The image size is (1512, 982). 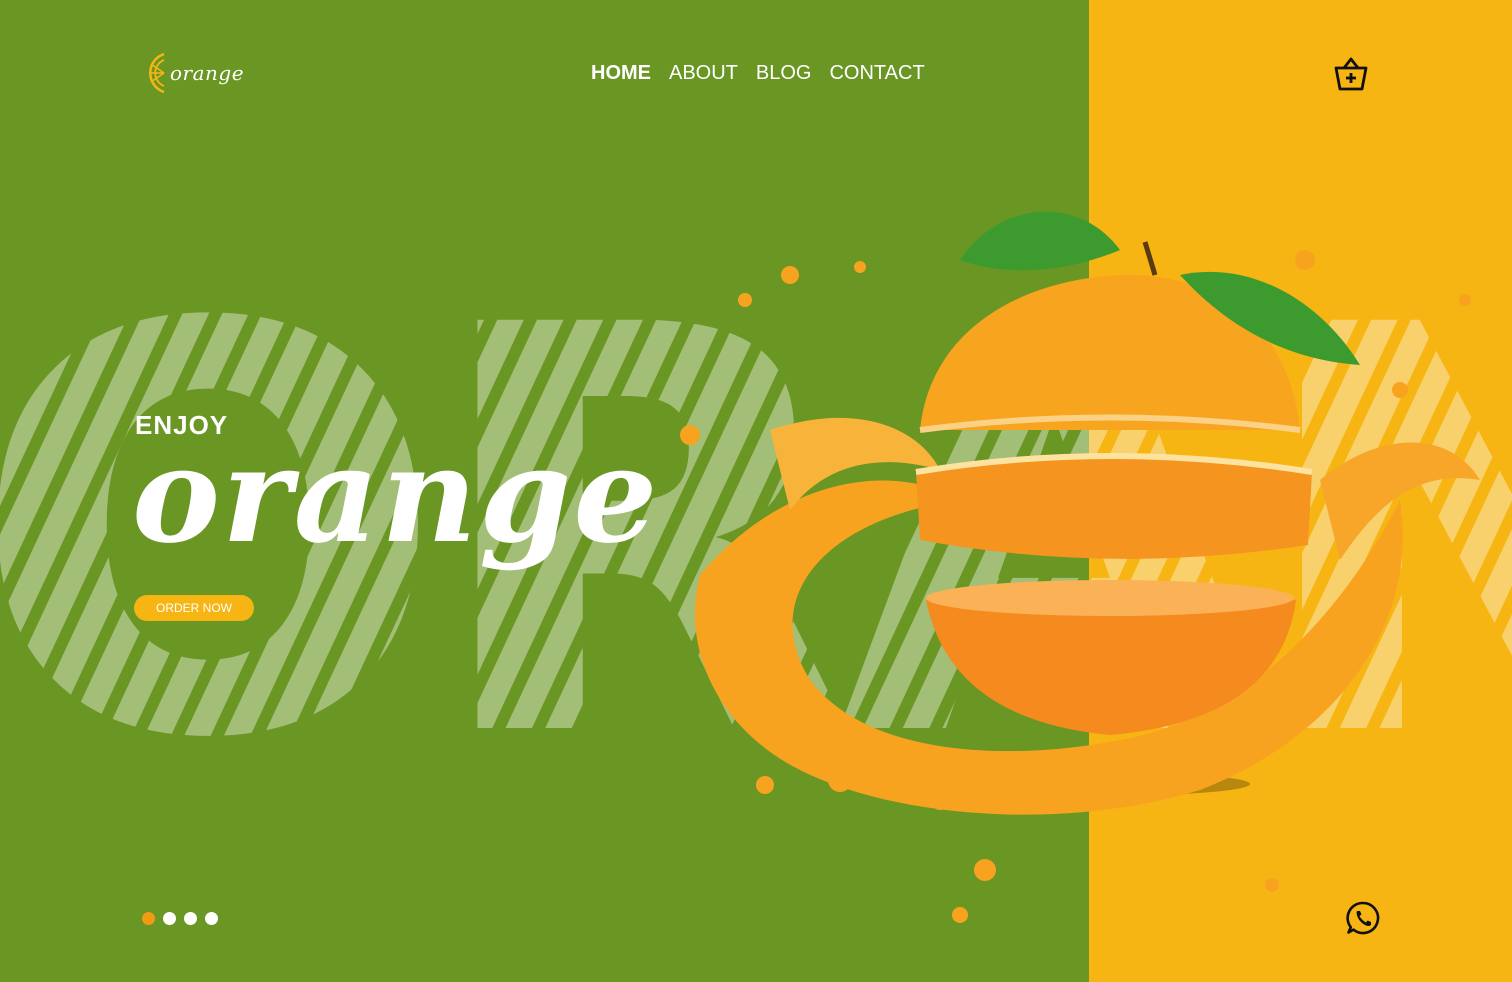 I want to click on main-nav: HOME ABOUT BLOG CONTACT, so click(x=758, y=73).